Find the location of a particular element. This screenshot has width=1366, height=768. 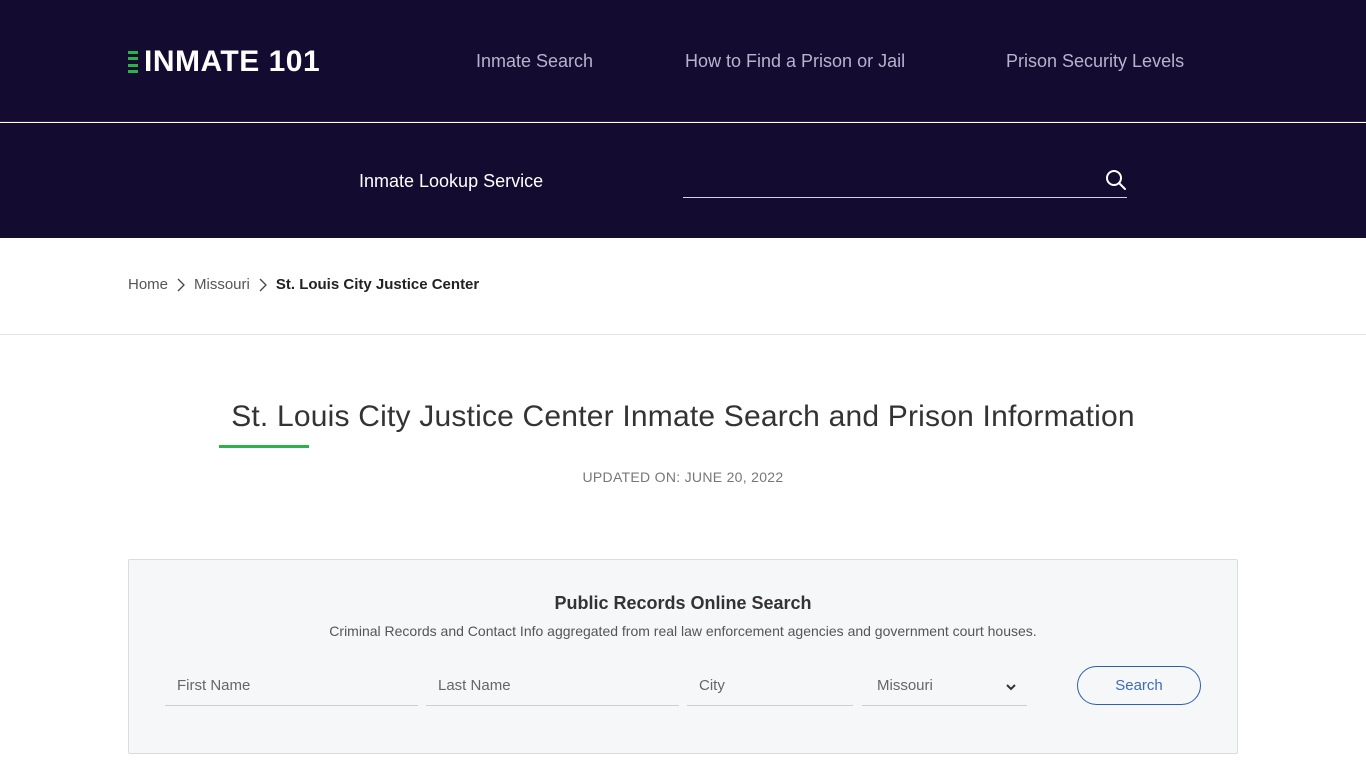

lookup-search-input is located at coordinates (883, 180).